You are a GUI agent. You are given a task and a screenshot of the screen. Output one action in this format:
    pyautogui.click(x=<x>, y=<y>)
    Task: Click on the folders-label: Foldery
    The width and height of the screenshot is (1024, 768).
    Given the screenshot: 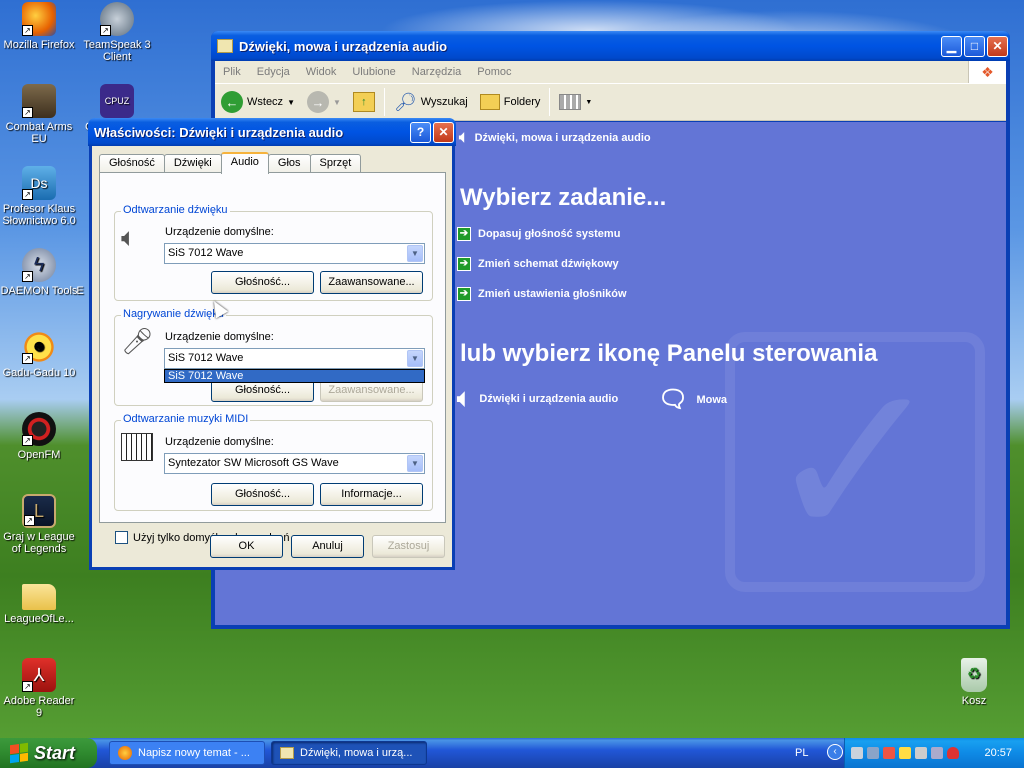 What is the action you would take?
    pyautogui.click(x=522, y=102)
    